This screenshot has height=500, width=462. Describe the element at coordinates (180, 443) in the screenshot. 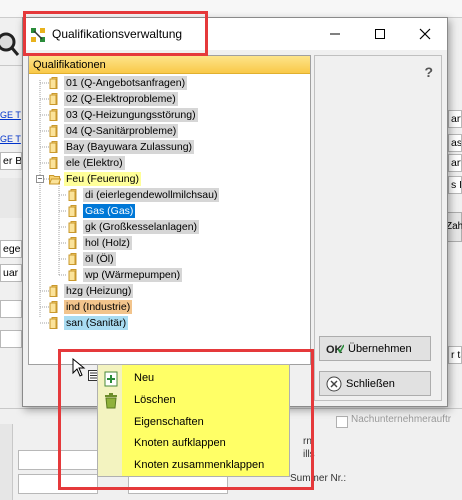

I see `menu-item-label: Knoten aufklappen` at that location.